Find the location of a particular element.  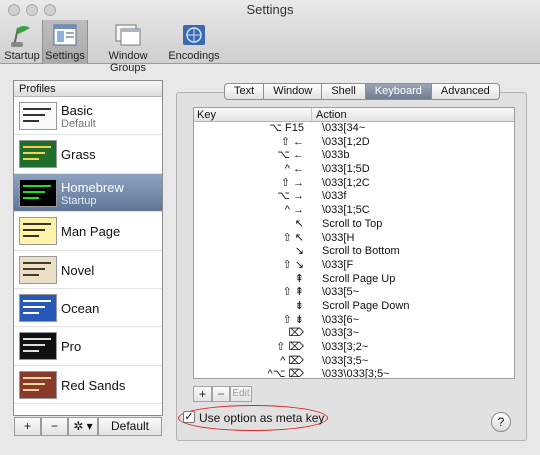

help-button: ? is located at coordinates (501, 422).